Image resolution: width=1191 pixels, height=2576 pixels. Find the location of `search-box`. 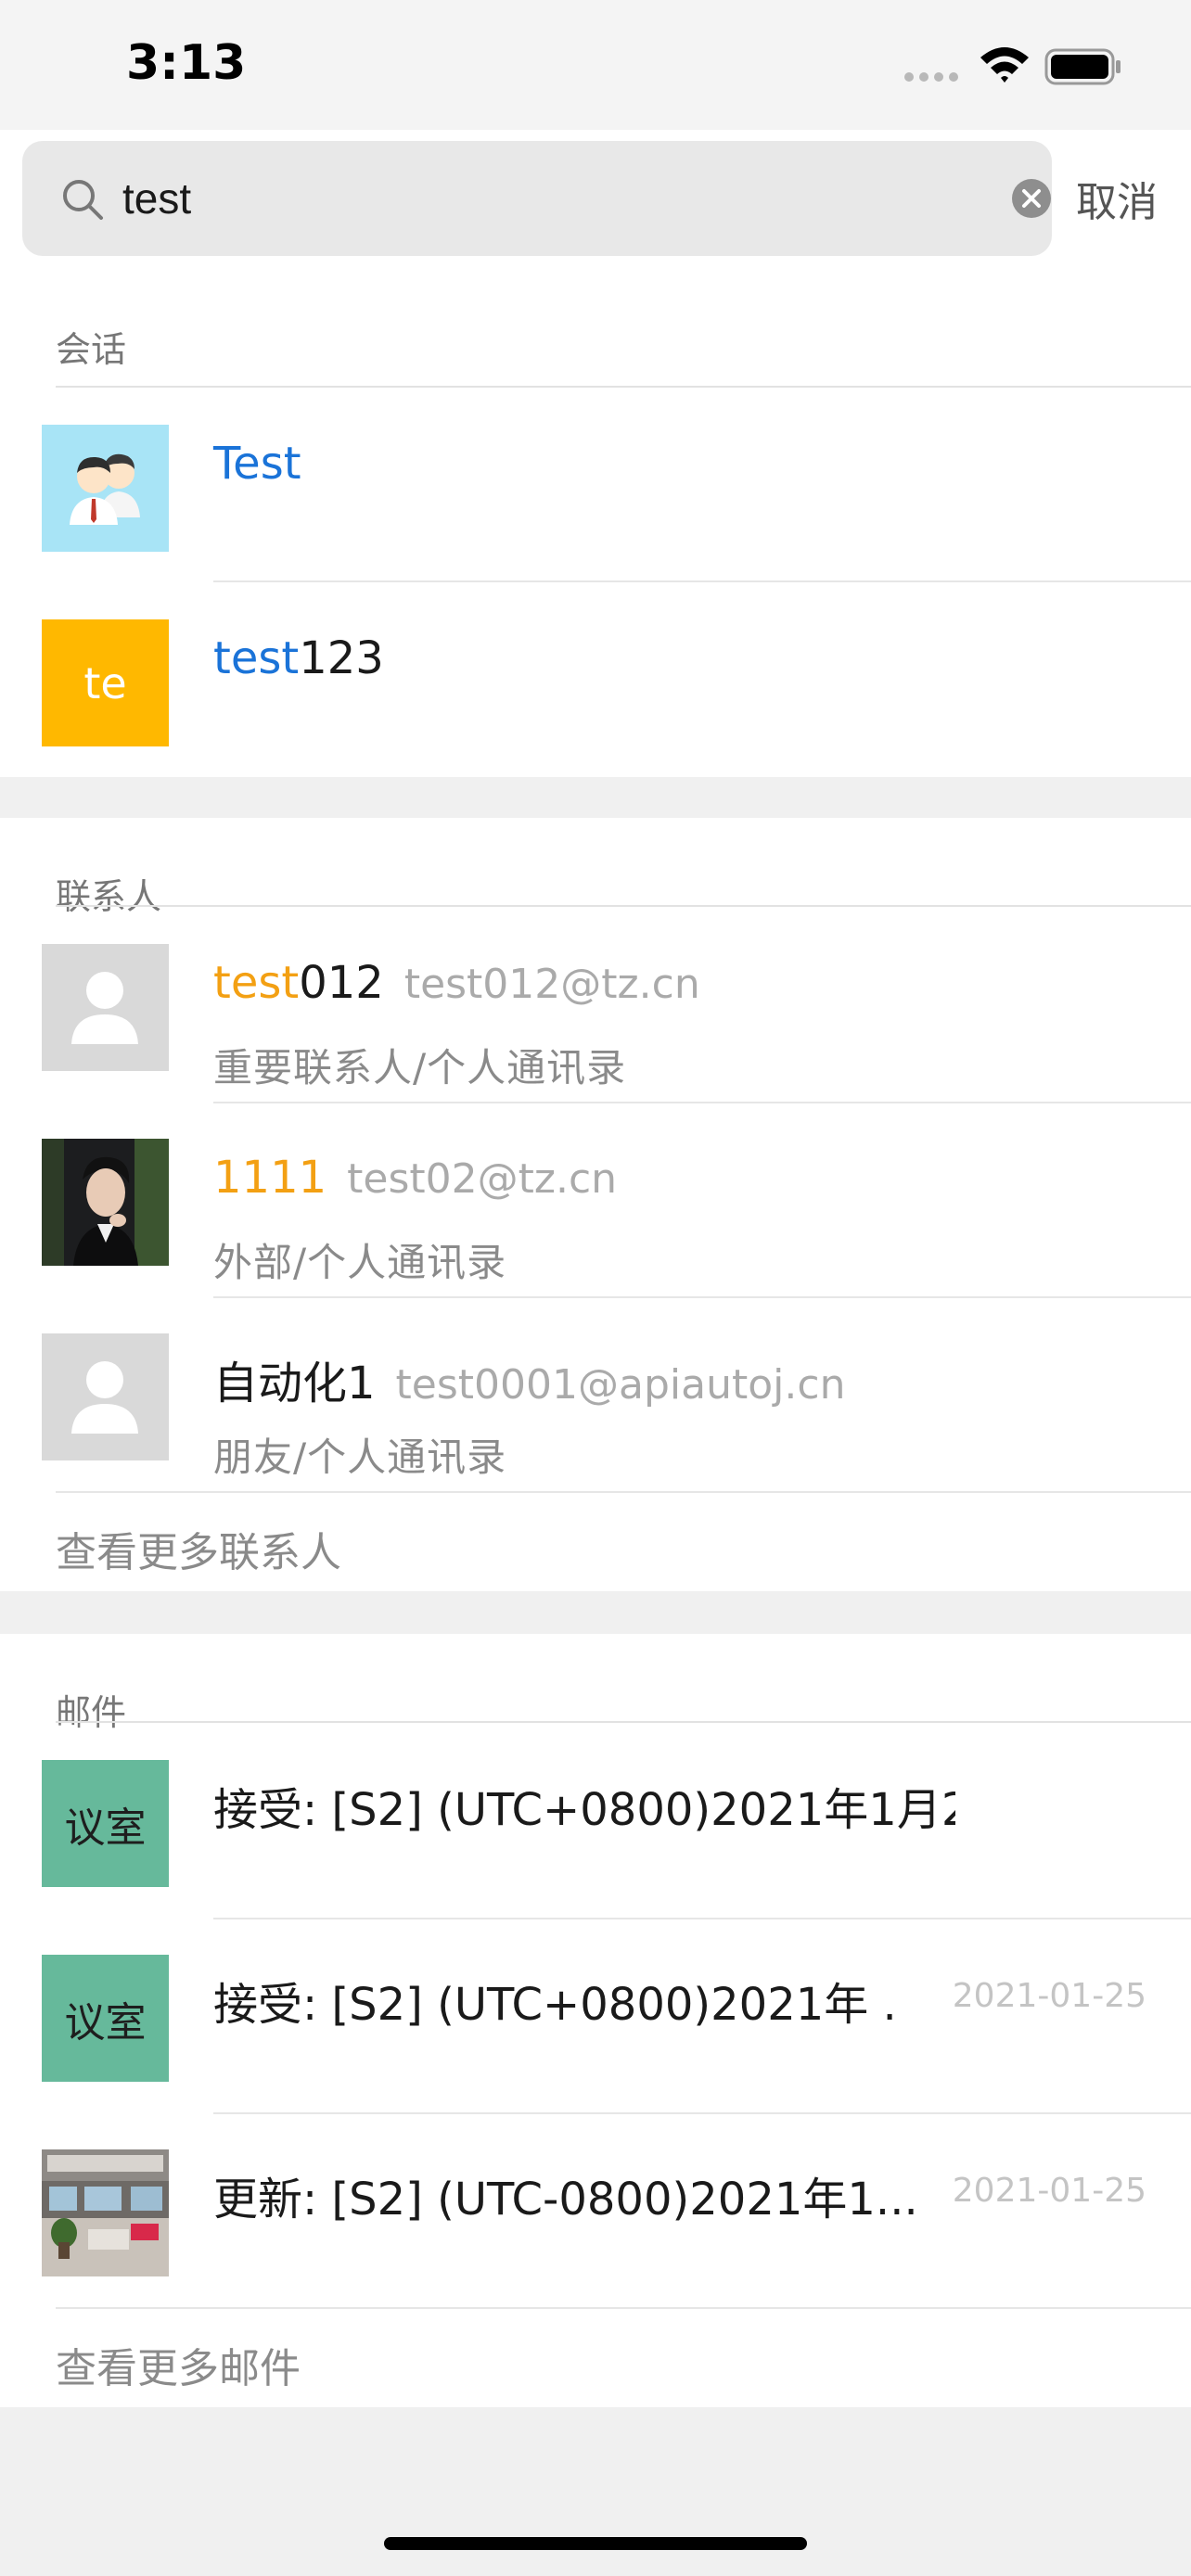

search-box is located at coordinates (537, 198).